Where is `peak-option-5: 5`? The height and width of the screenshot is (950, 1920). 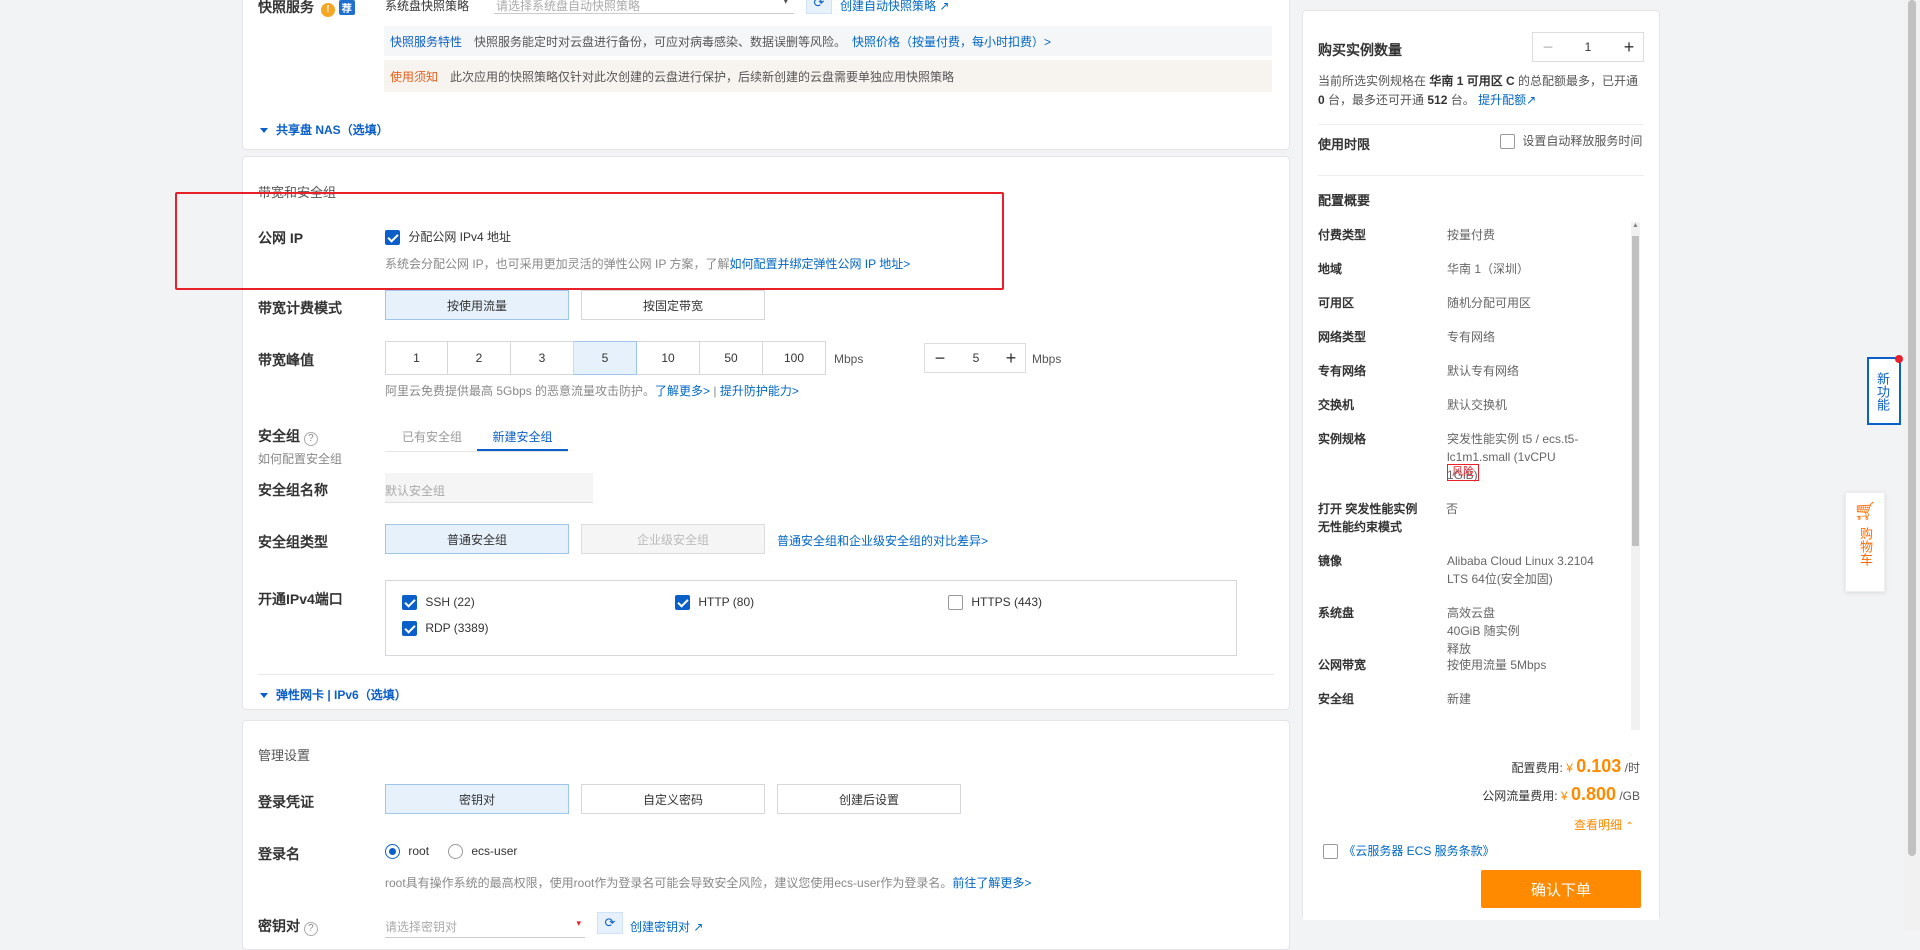 peak-option-5: 5 is located at coordinates (605, 358).